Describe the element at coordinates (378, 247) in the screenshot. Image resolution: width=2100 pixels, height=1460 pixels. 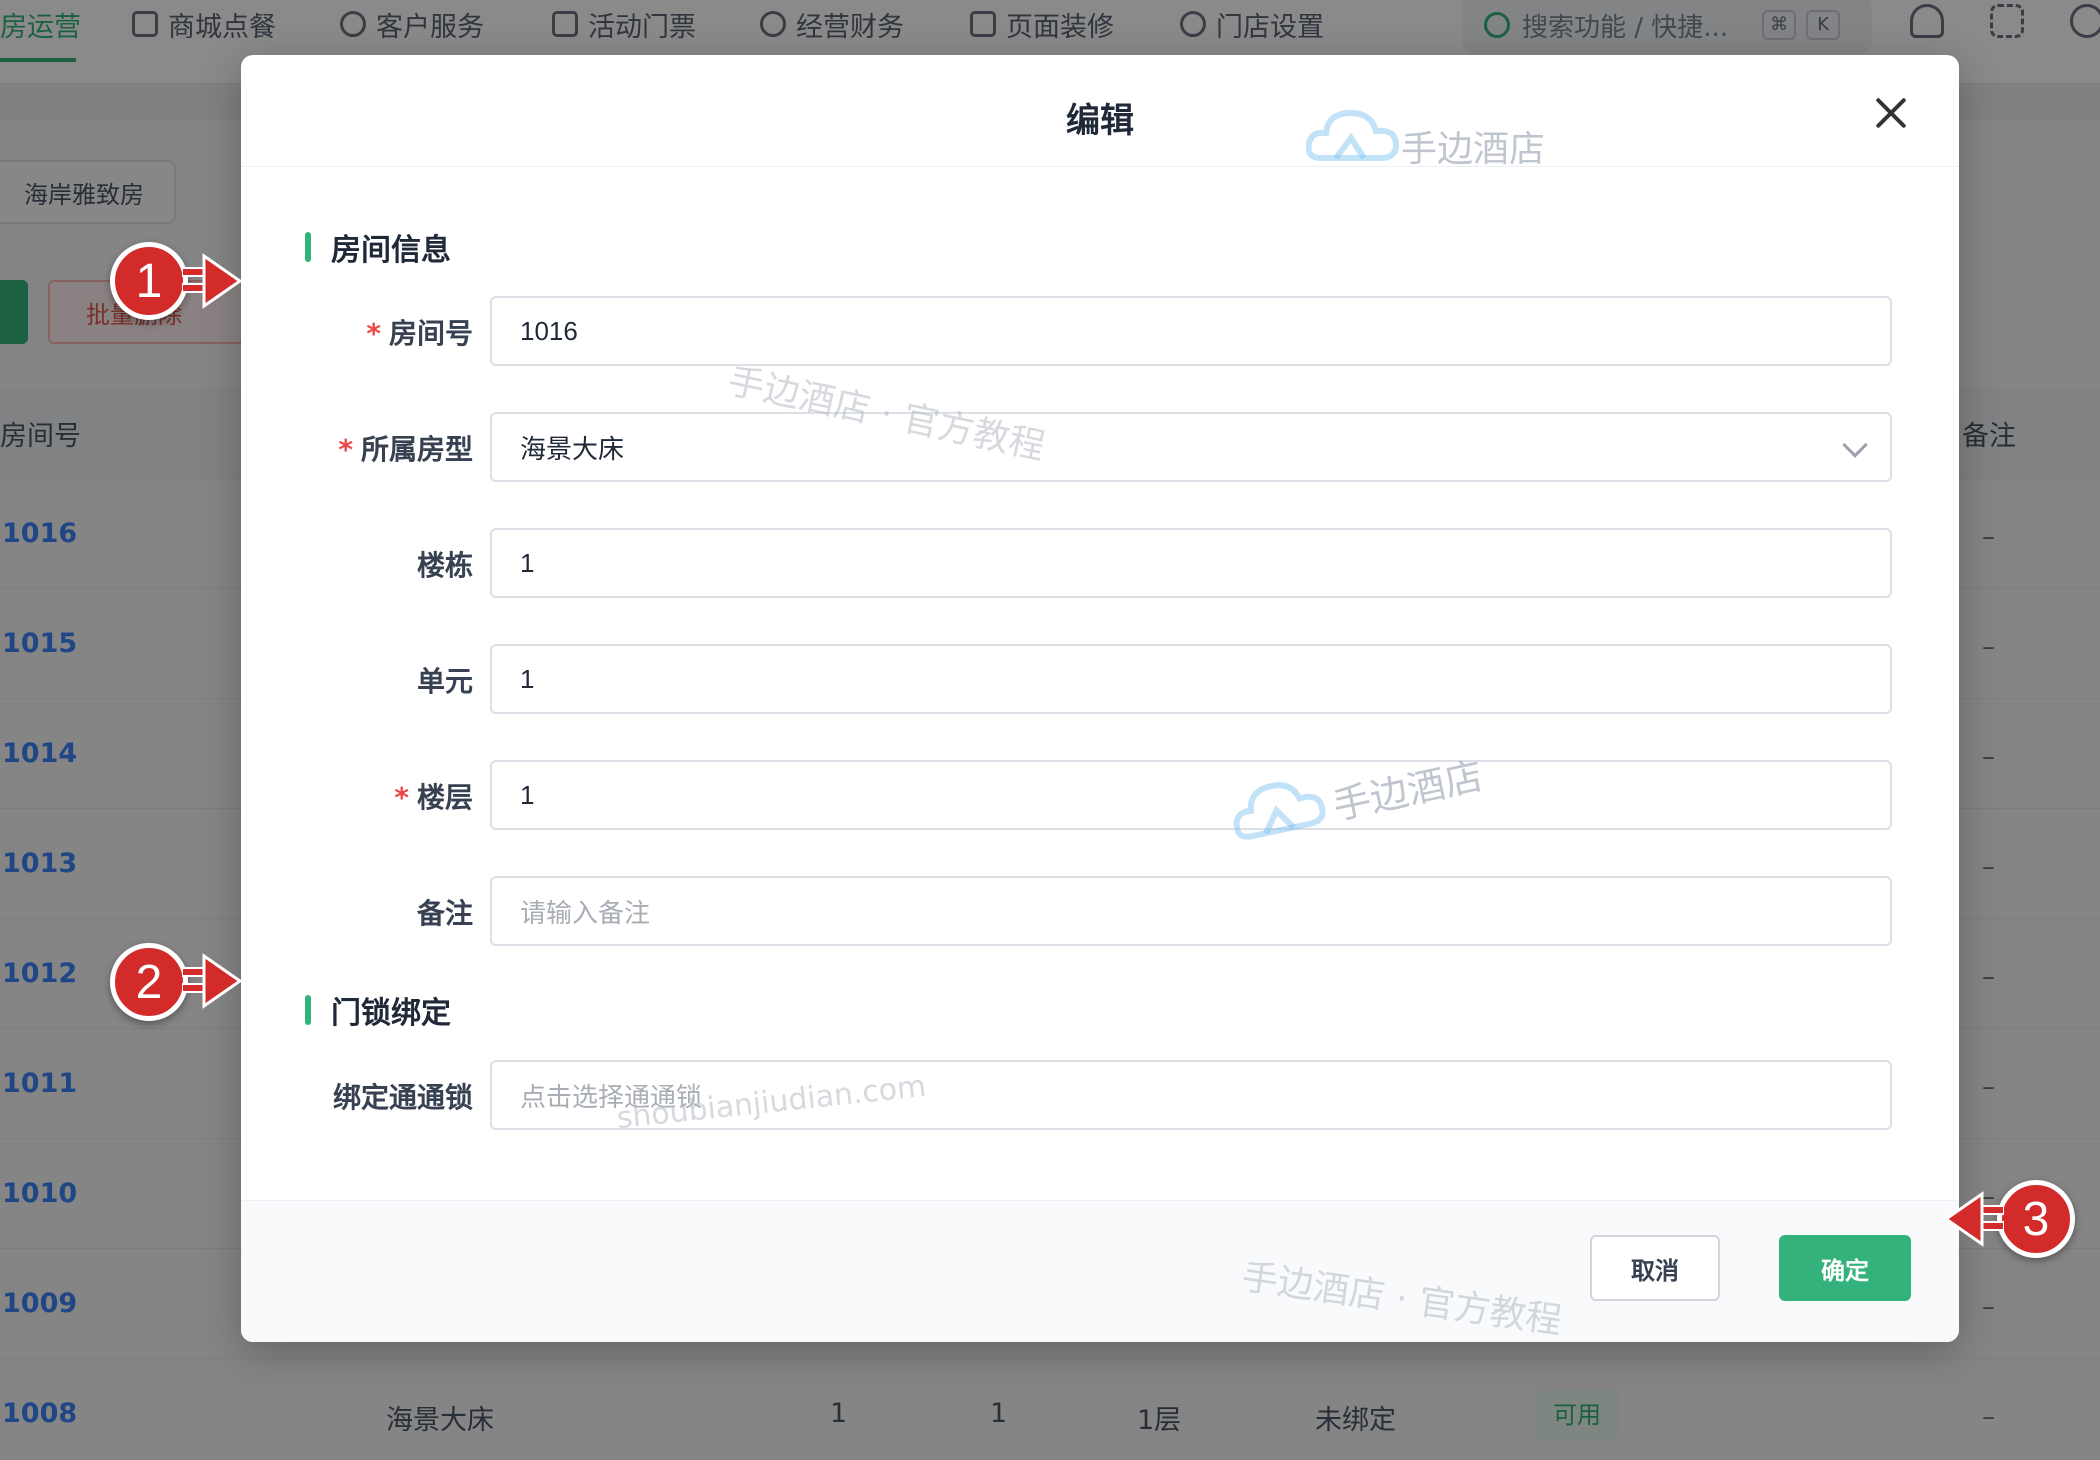
I see `section-room-info: 房间信息` at that location.